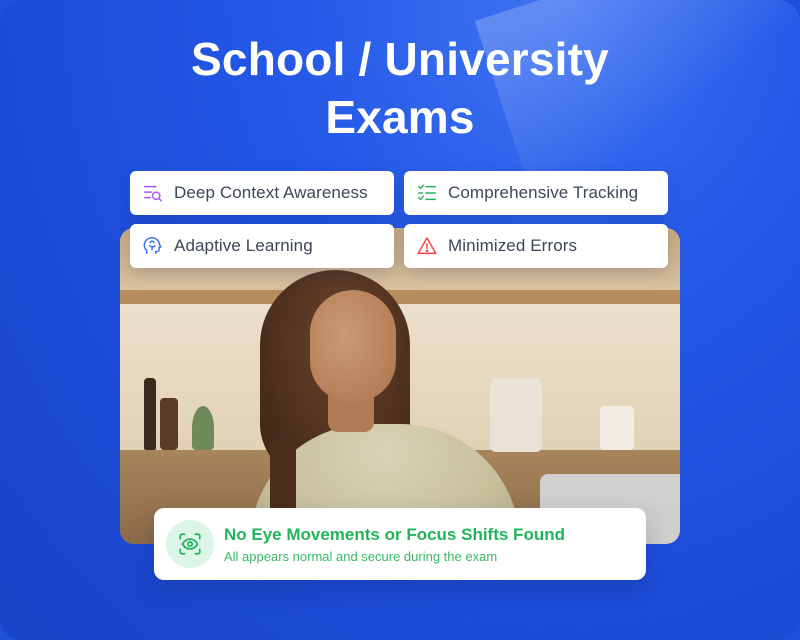  I want to click on title-line-2: Exams, so click(400, 117).